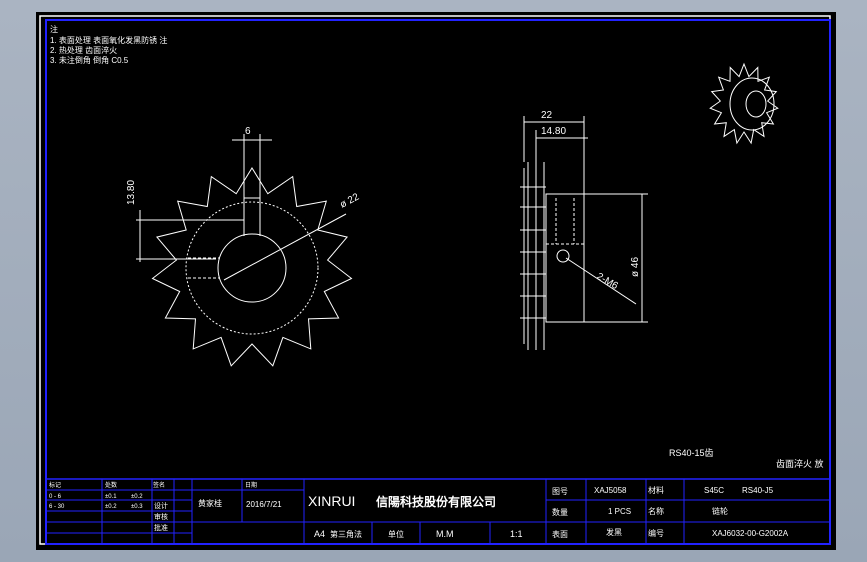 The height and width of the screenshot is (562, 867). I want to click on dim-22-text: ø 22, so click(349, 200).